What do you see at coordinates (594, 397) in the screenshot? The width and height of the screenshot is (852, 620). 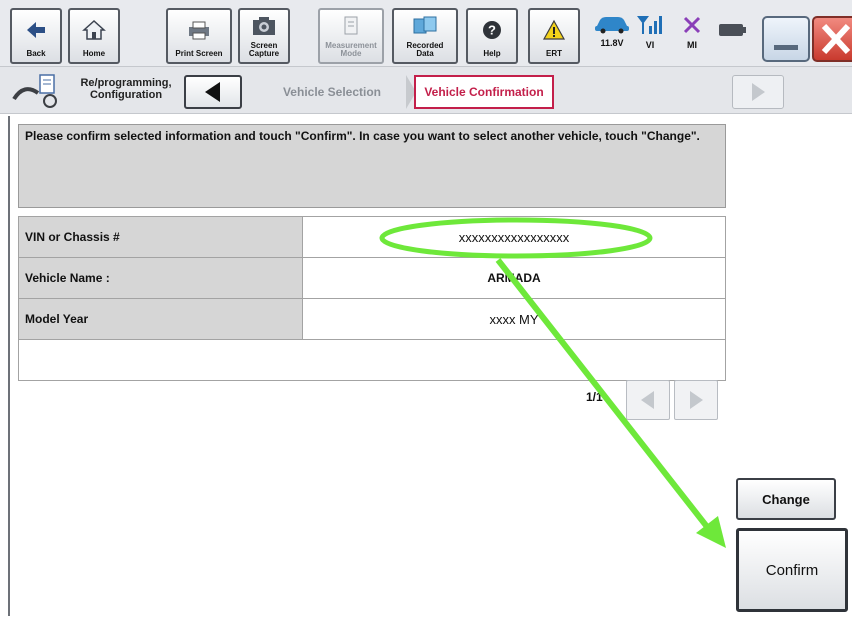 I see `page-indicator: 1/1` at bounding box center [594, 397].